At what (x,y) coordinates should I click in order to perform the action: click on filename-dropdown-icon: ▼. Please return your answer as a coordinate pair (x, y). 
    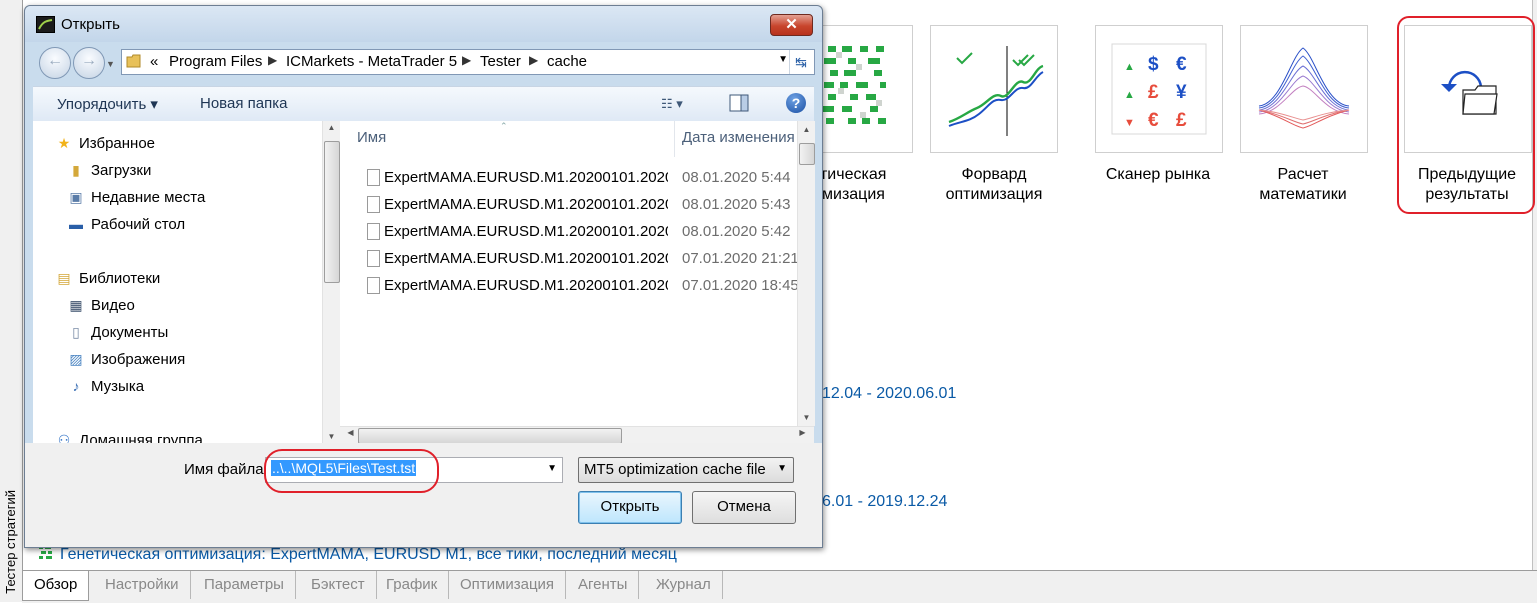
    Looking at the image, I should click on (552, 468).